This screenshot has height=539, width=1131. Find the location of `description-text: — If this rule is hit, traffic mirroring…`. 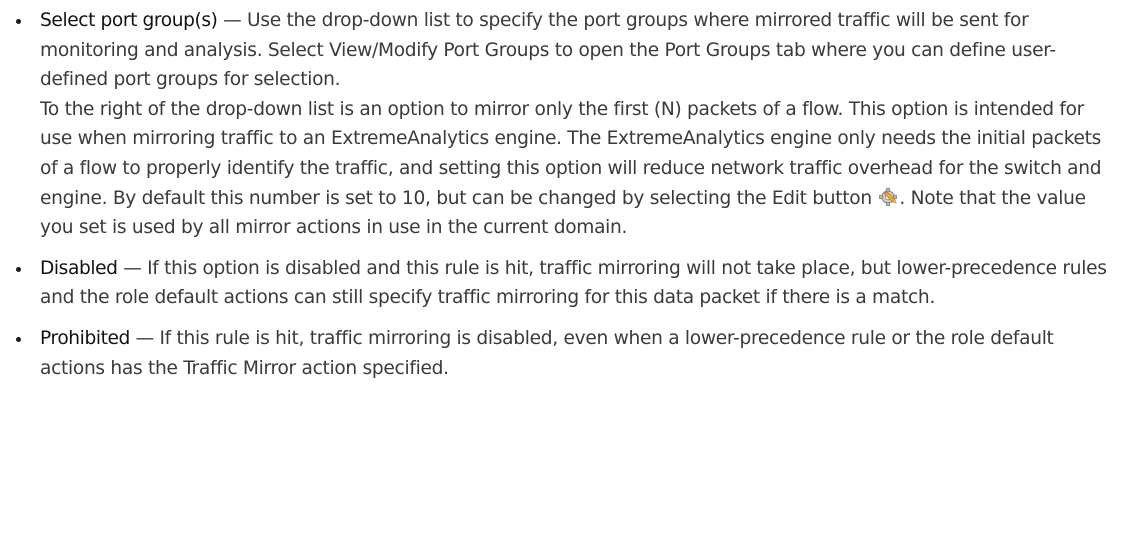

description-text: — If this rule is hit, traffic mirroring… is located at coordinates (547, 353).